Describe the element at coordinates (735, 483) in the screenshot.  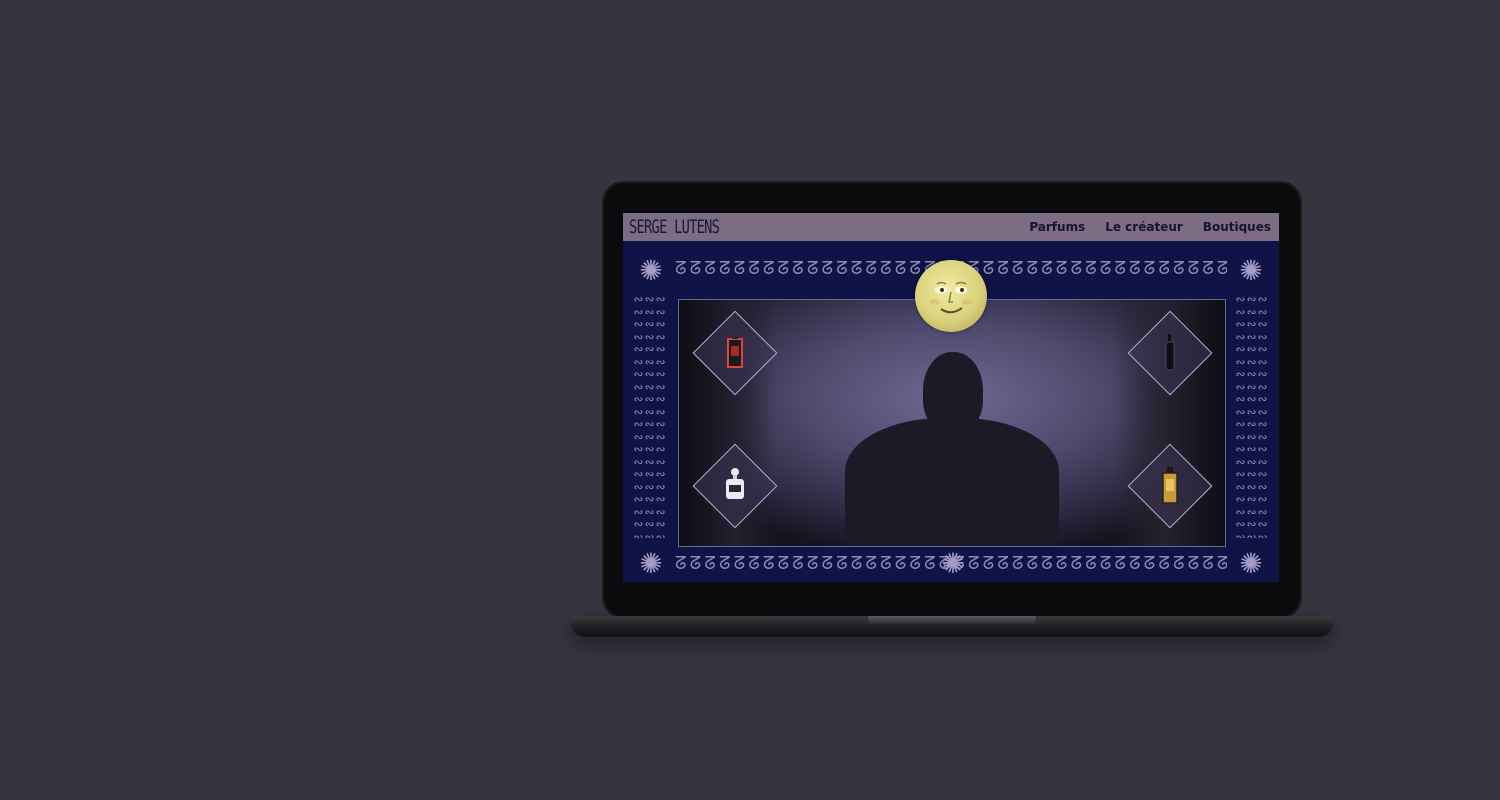
I see `white-bottle-icon` at that location.